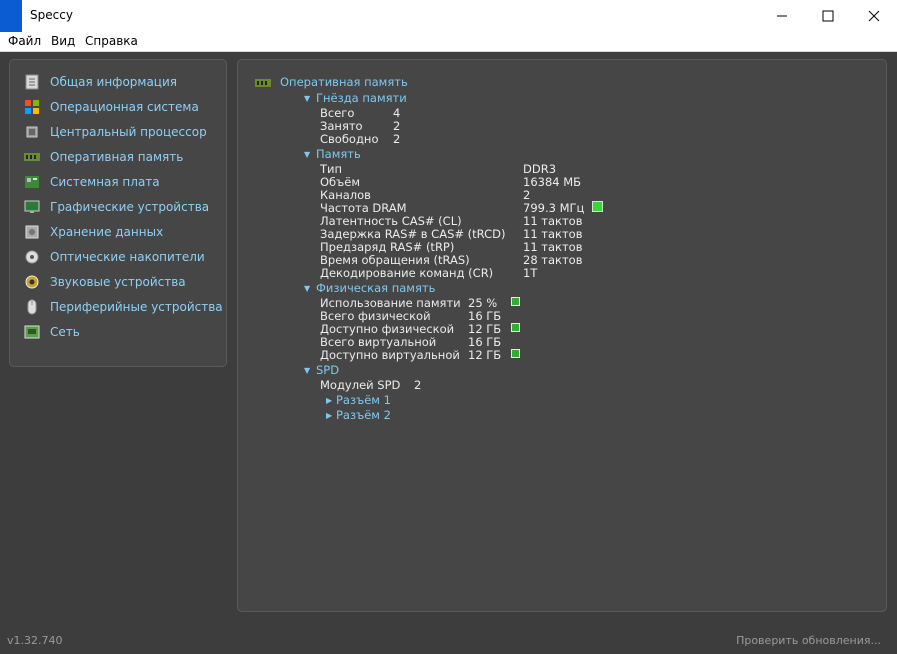 This screenshot has width=897, height=654. I want to click on summary-icon, so click(32, 82).